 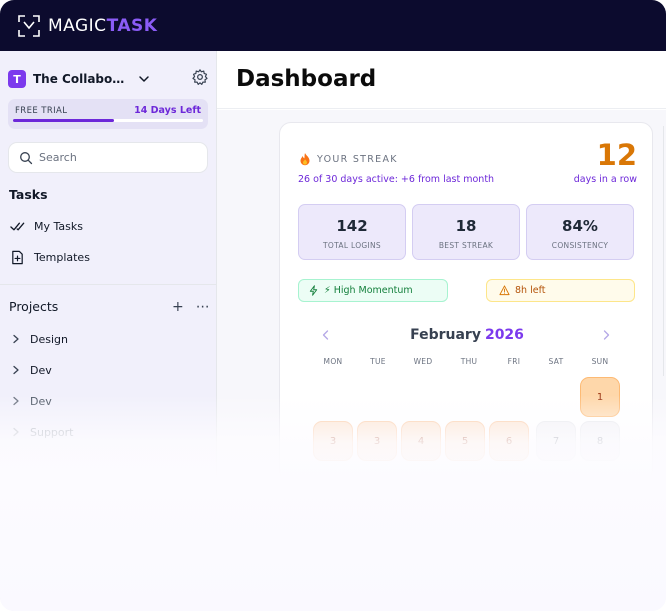 I want to click on double-check-icon, so click(x=17, y=226).